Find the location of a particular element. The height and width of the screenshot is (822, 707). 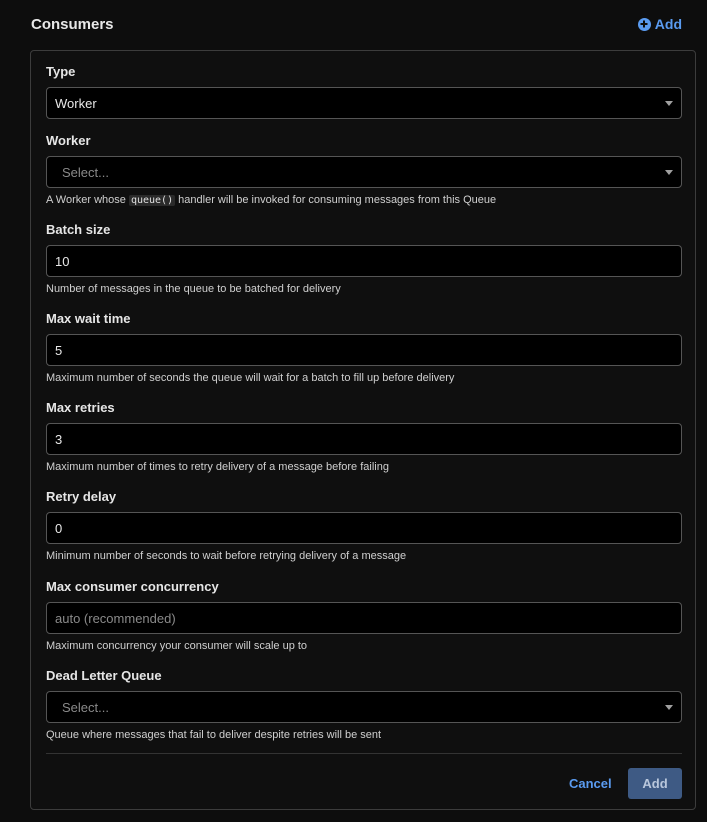

retry-delay-input: 0 is located at coordinates (364, 528).